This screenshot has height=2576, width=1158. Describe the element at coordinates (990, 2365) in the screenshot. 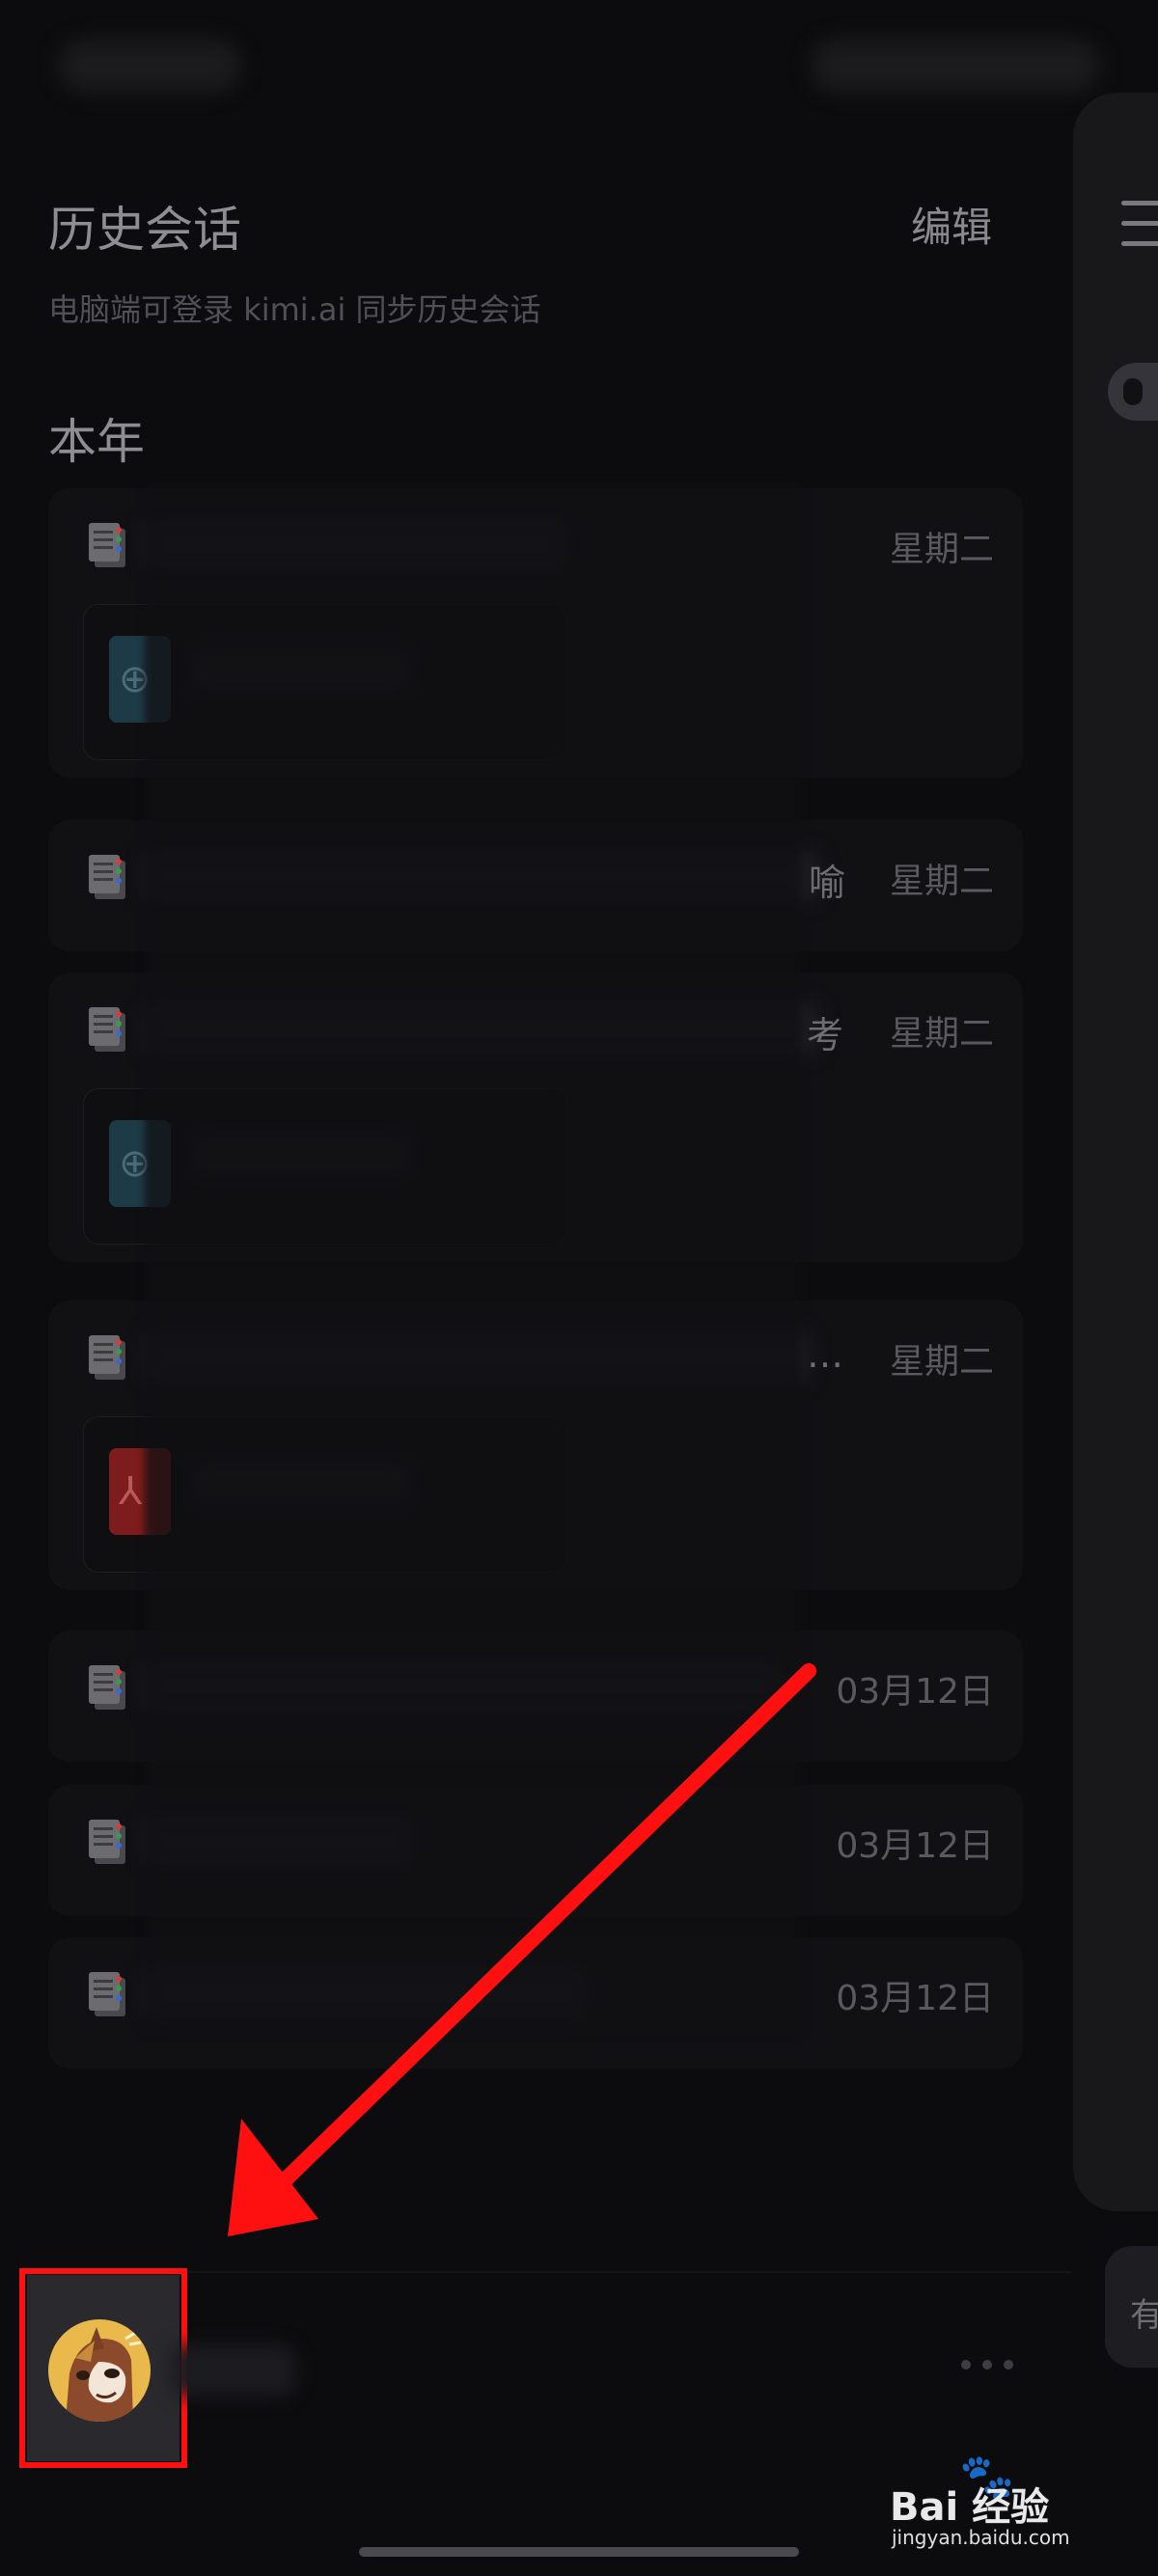

I see `more-options-button` at that location.